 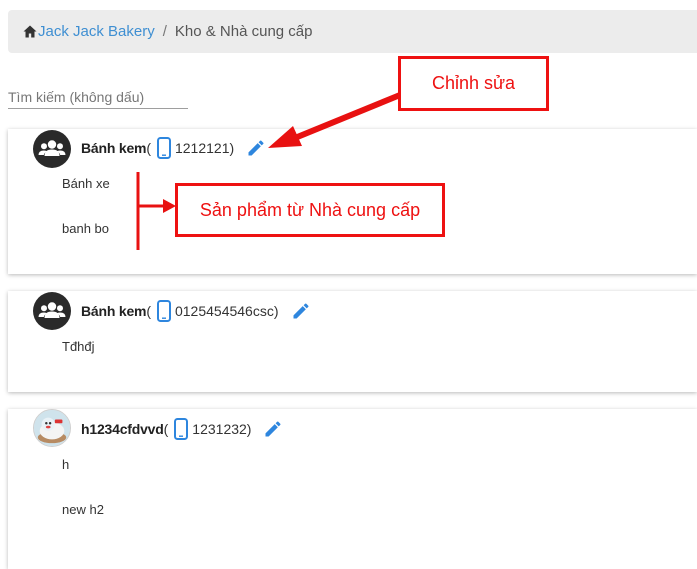 I want to click on supplier-phone: 1231232), so click(x=222, y=429).